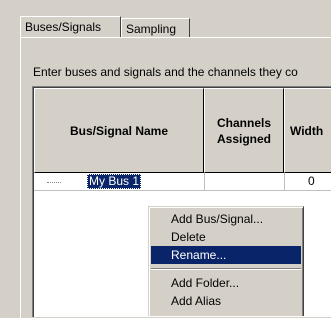 Image resolution: width=331 pixels, height=318 pixels. Describe the element at coordinates (155, 28) in the screenshot. I see `tab-sampling: Sampling` at that location.